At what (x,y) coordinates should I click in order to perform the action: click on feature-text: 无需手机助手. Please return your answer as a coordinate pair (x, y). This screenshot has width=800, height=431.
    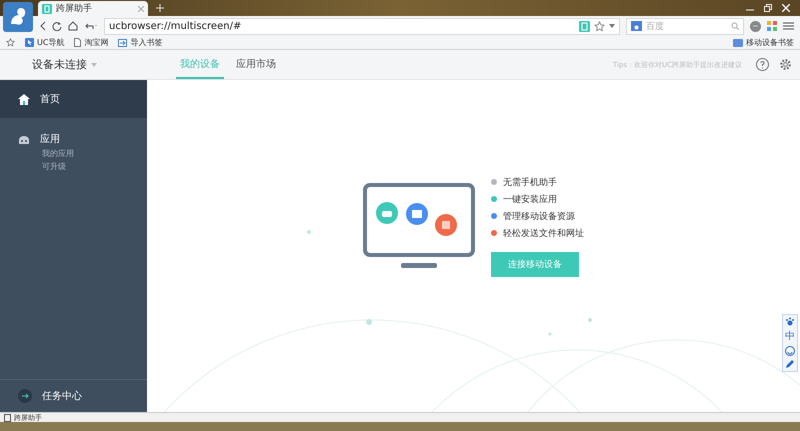
    Looking at the image, I should click on (530, 182).